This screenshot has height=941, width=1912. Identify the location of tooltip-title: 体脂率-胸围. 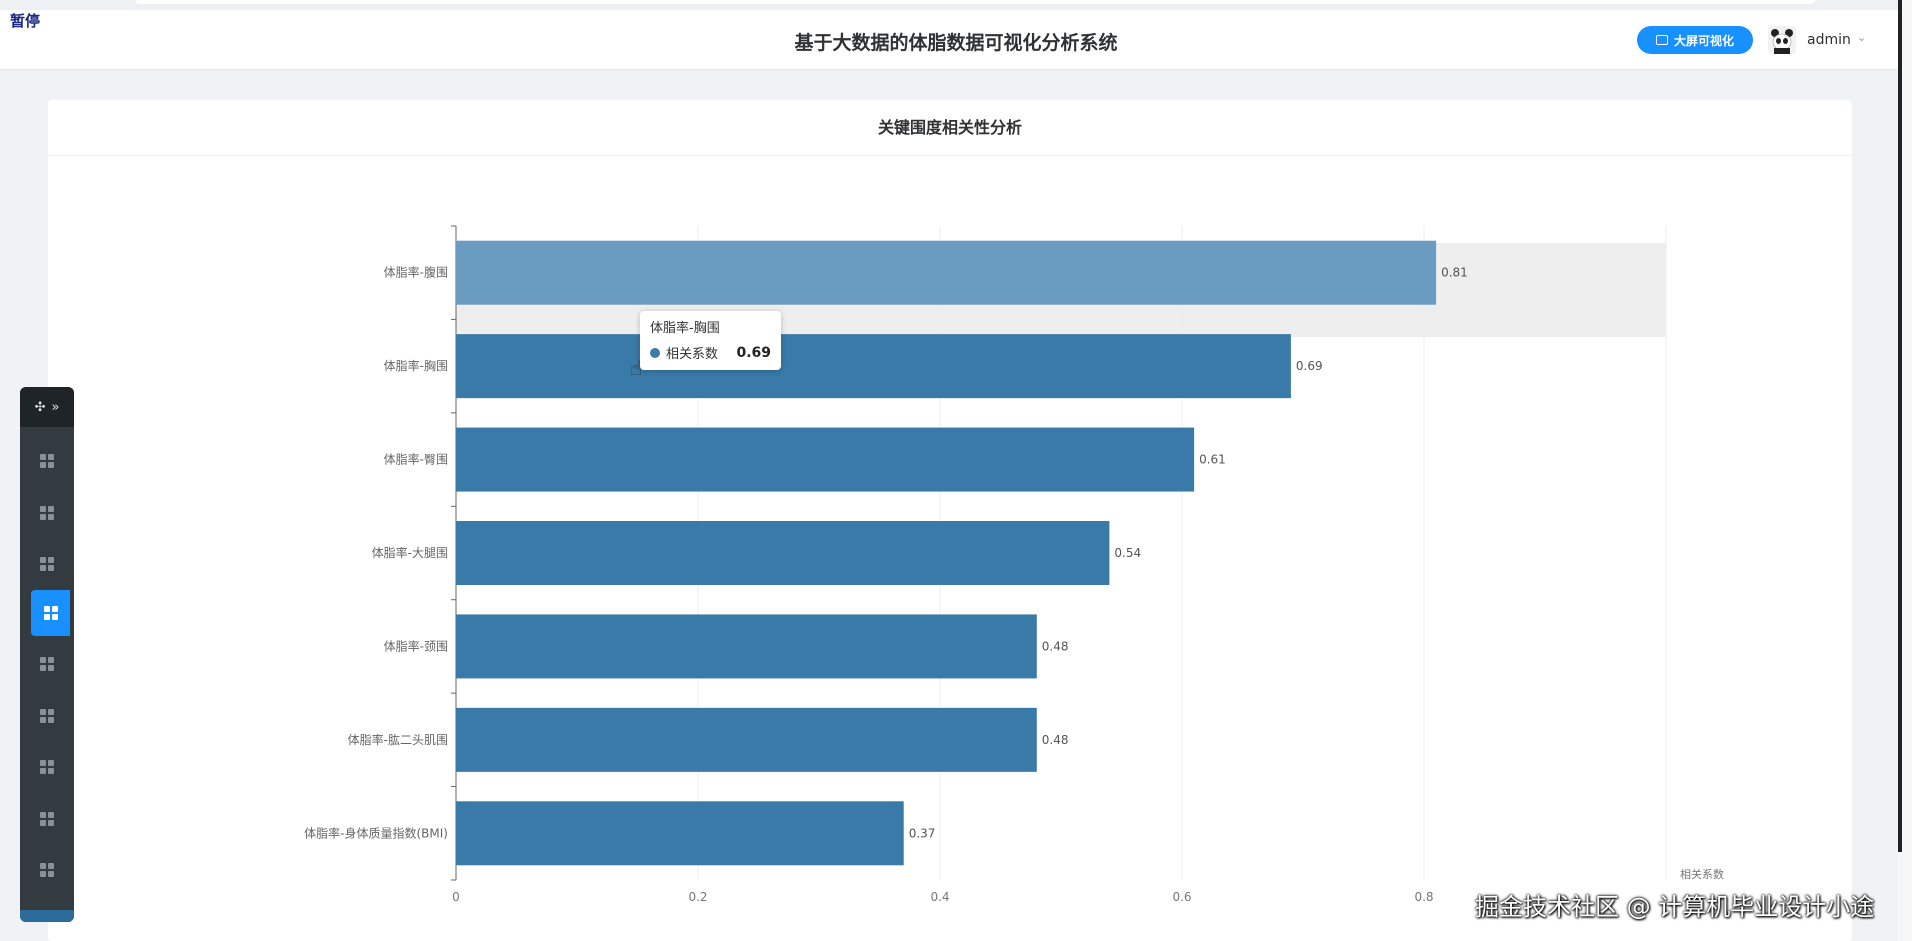
(685, 328).